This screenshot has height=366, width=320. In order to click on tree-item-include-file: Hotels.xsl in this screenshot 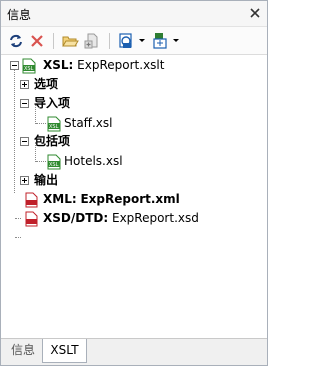, I will do `click(93, 161)`.